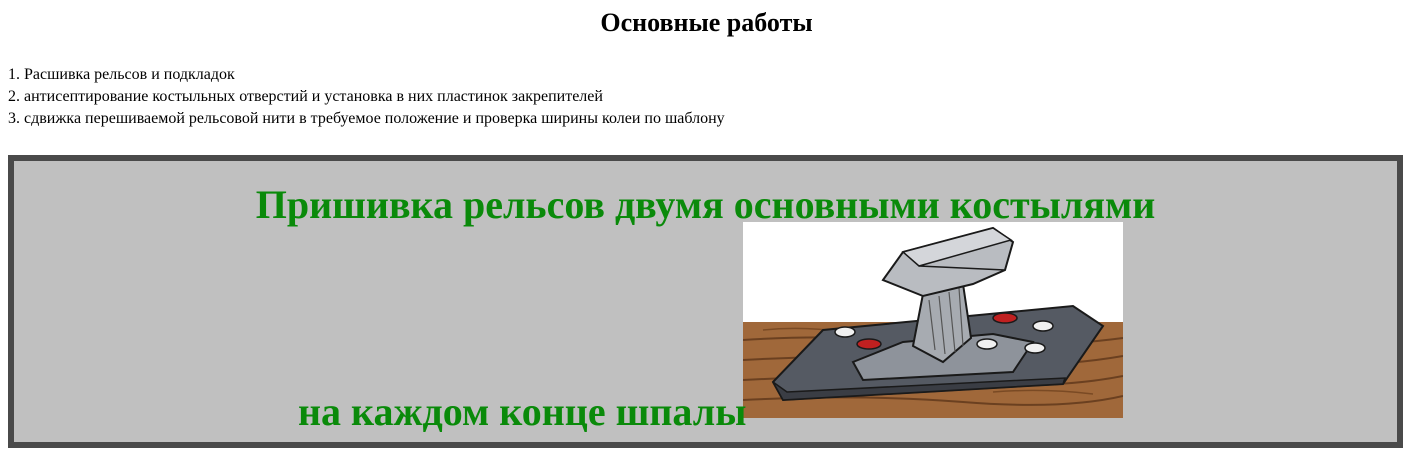  What do you see at coordinates (522, 411) in the screenshot?
I see `panel-caption: на каждом конце шпалы` at bounding box center [522, 411].